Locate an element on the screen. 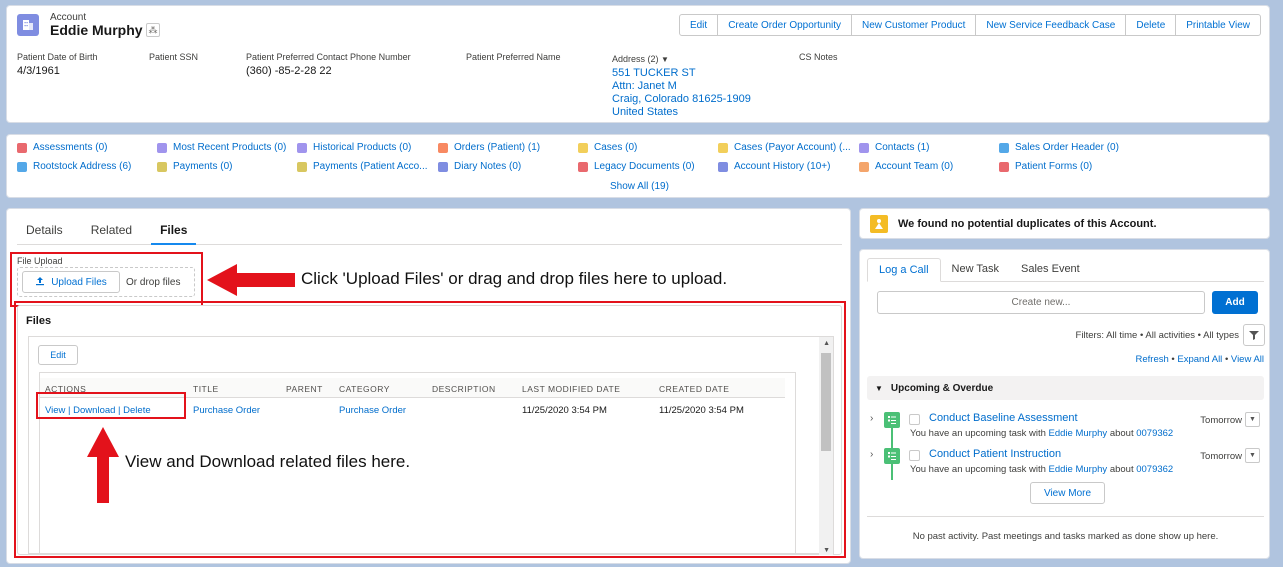 The image size is (1283, 567). related-link: Assessments (0) is located at coordinates (62, 147).